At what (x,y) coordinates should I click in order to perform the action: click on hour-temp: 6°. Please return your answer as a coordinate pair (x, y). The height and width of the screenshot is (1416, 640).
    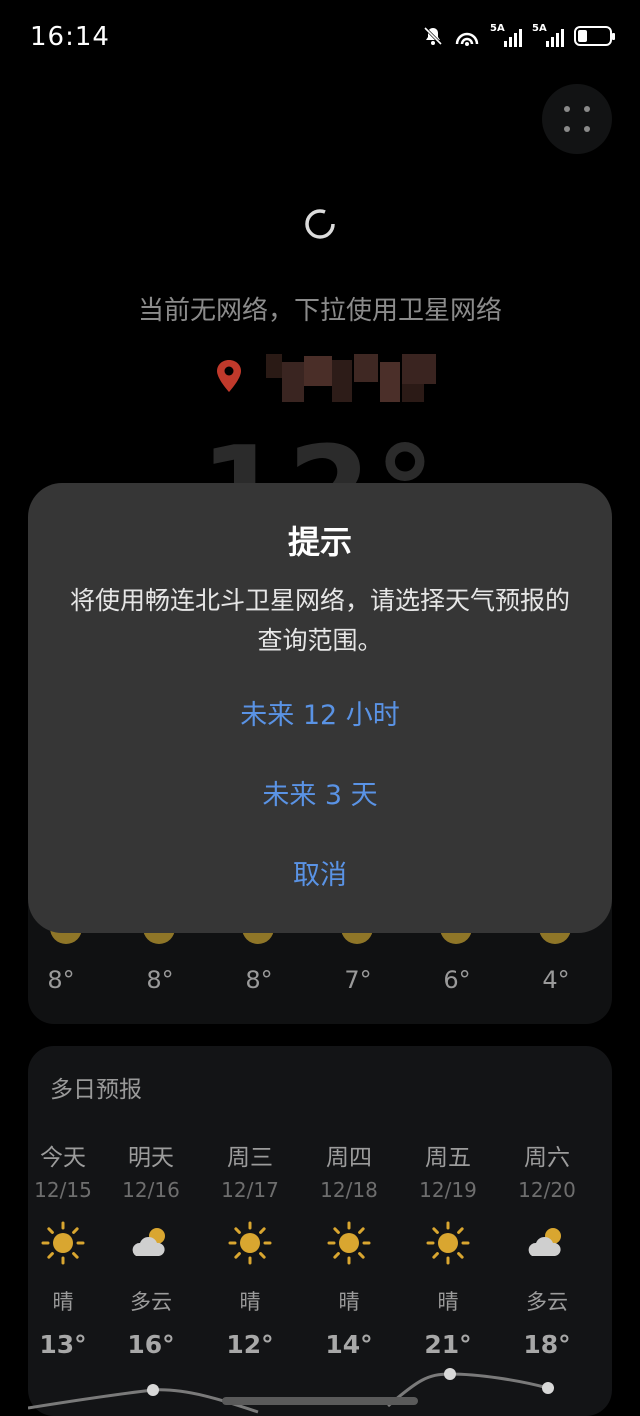
    Looking at the image, I should click on (457, 980).